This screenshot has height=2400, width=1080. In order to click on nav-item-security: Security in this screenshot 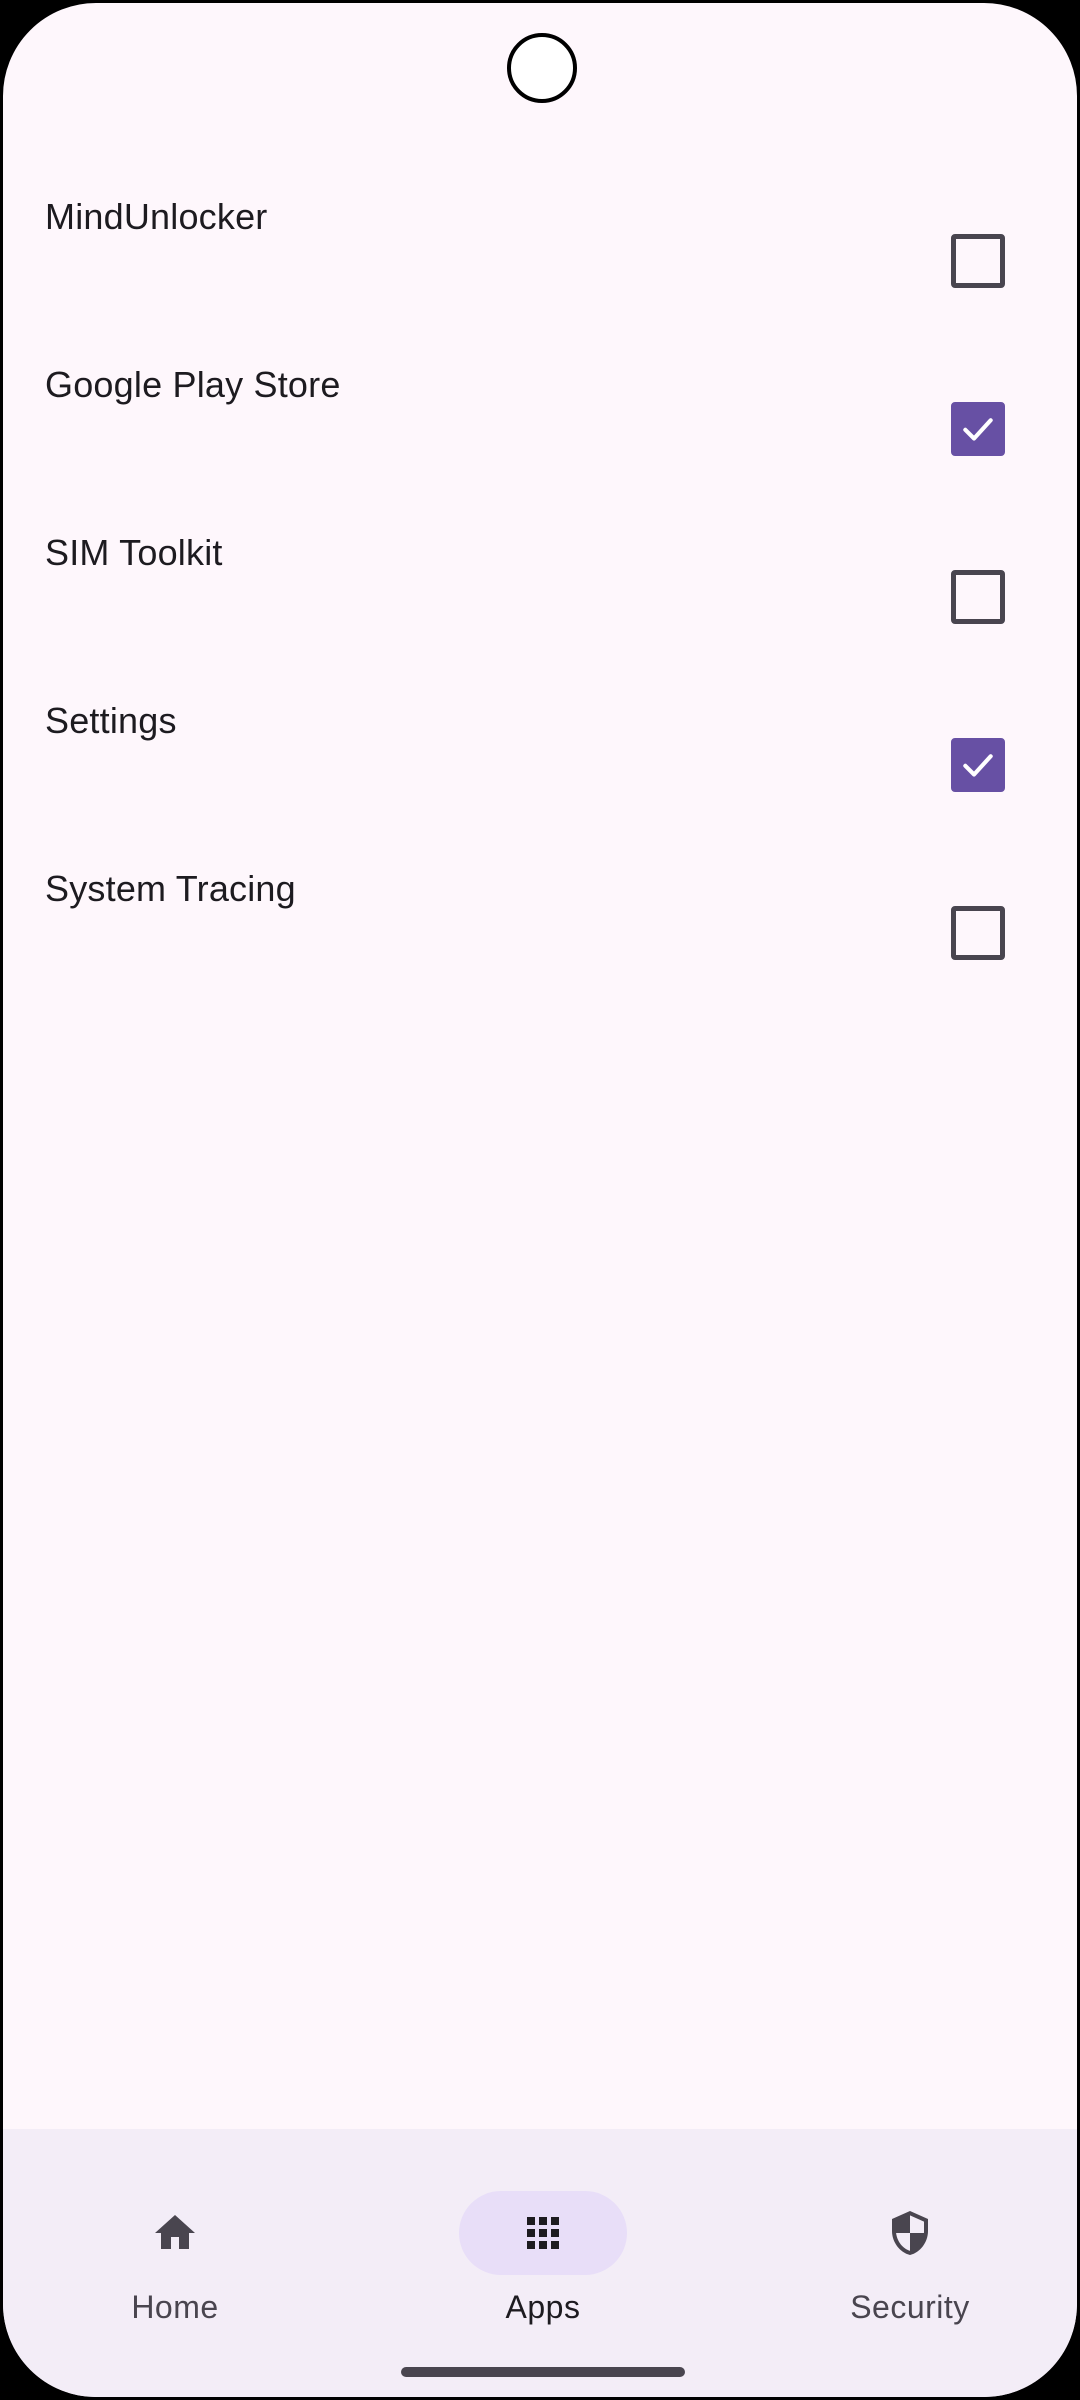, I will do `click(910, 2243)`.